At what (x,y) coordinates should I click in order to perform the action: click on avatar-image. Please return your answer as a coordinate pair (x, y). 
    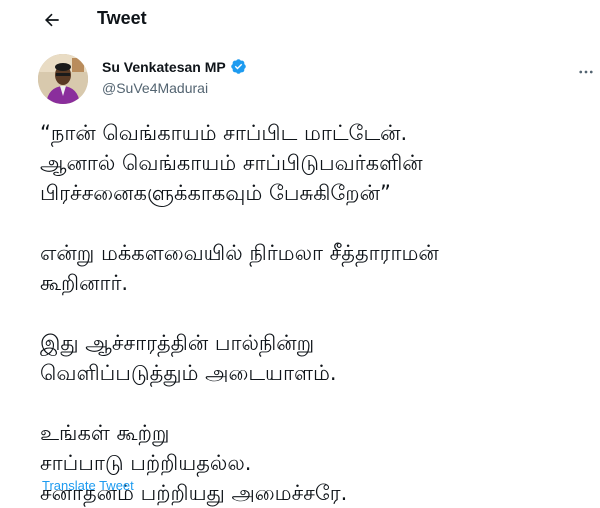
    Looking at the image, I should click on (63, 79).